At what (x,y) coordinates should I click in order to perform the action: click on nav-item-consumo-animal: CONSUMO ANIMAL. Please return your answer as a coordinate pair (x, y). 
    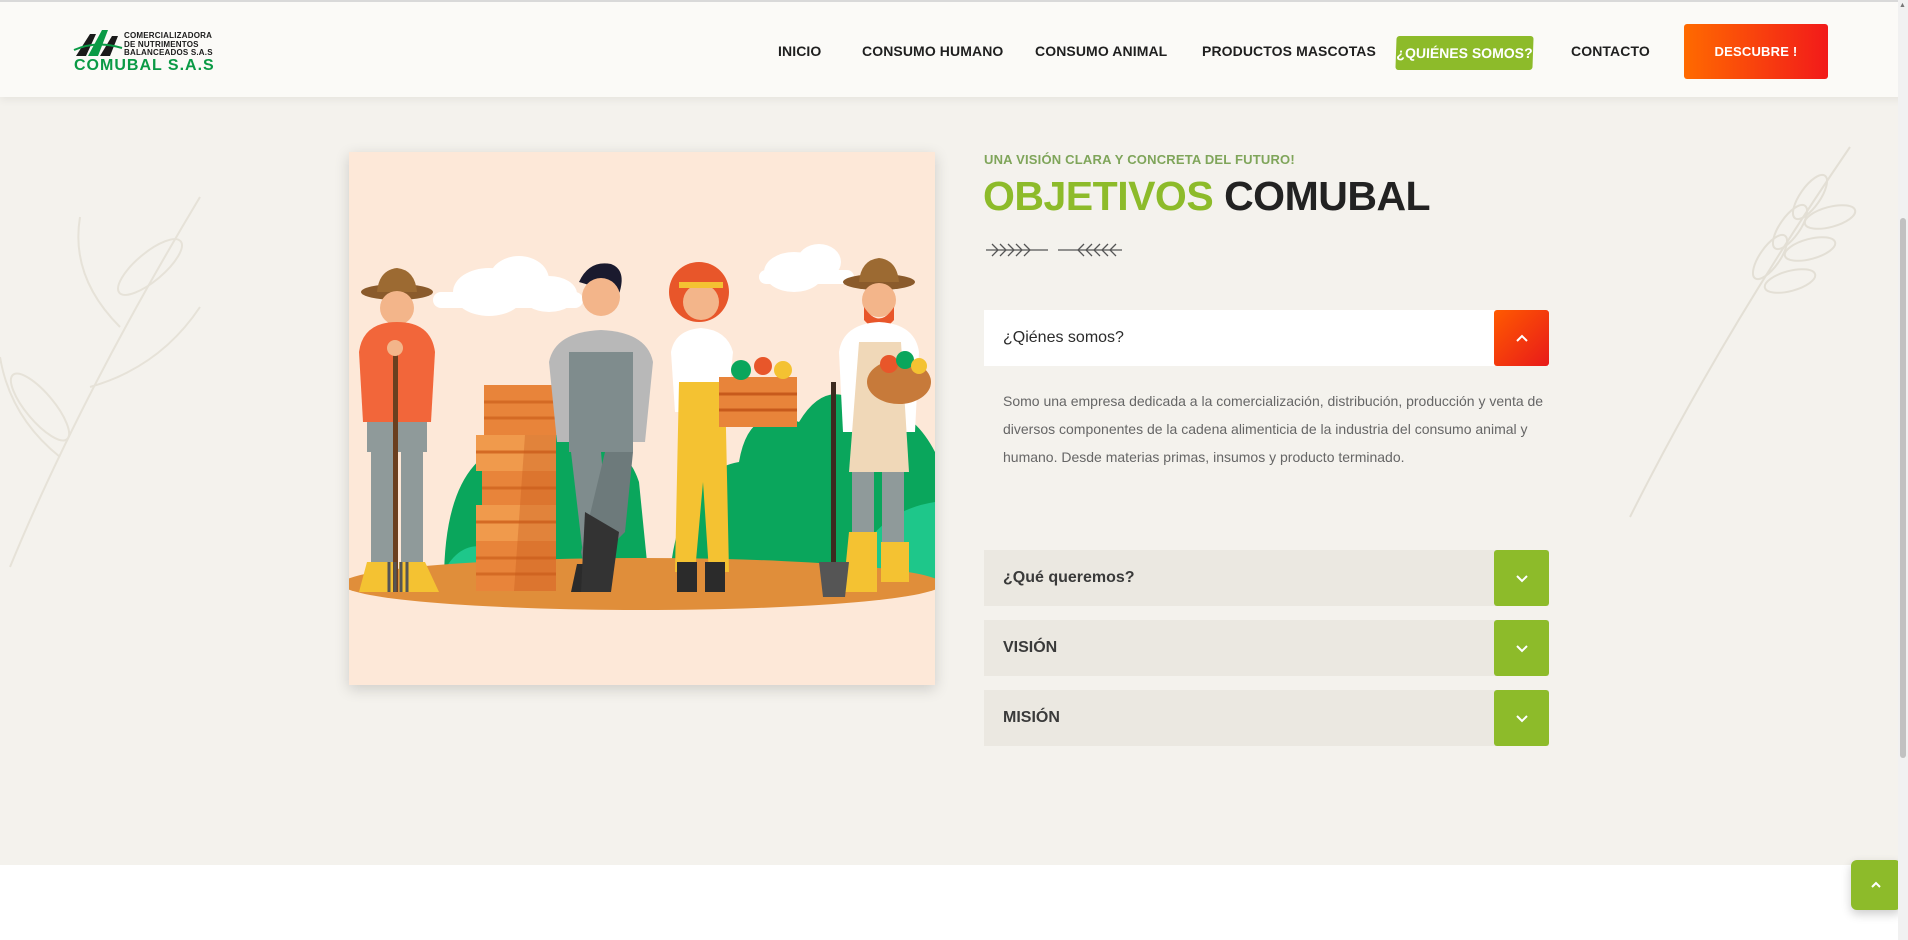
    Looking at the image, I should click on (1101, 51).